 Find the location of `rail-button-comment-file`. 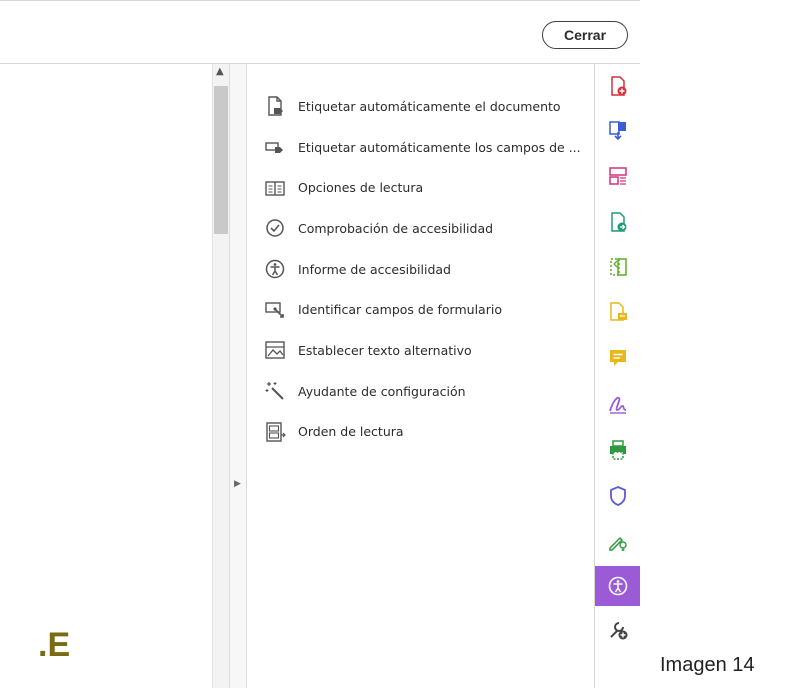

rail-button-comment-file is located at coordinates (617, 312).